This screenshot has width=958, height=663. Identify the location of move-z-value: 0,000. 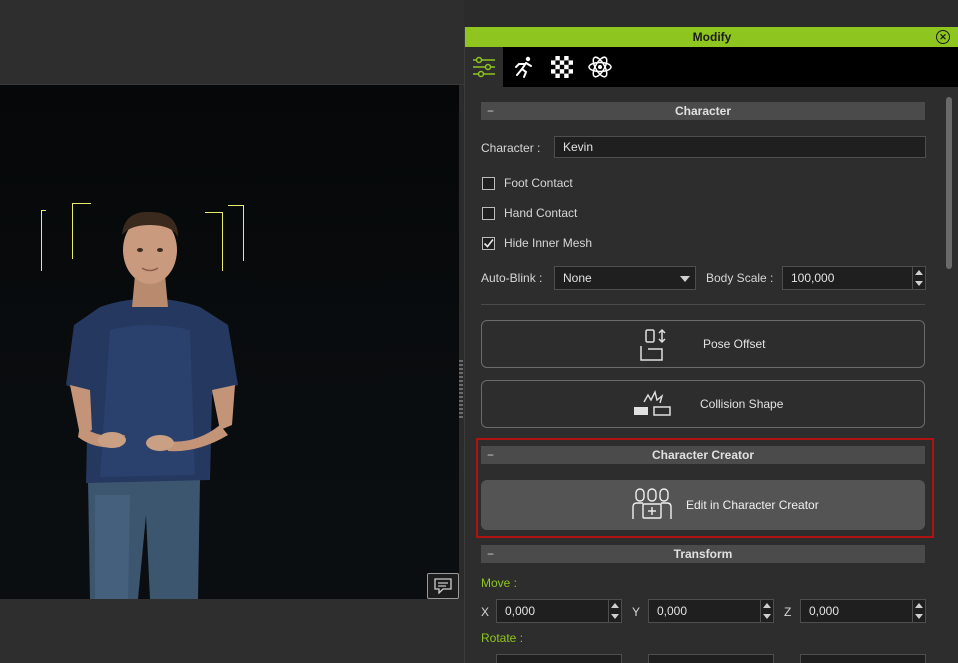
(824, 611).